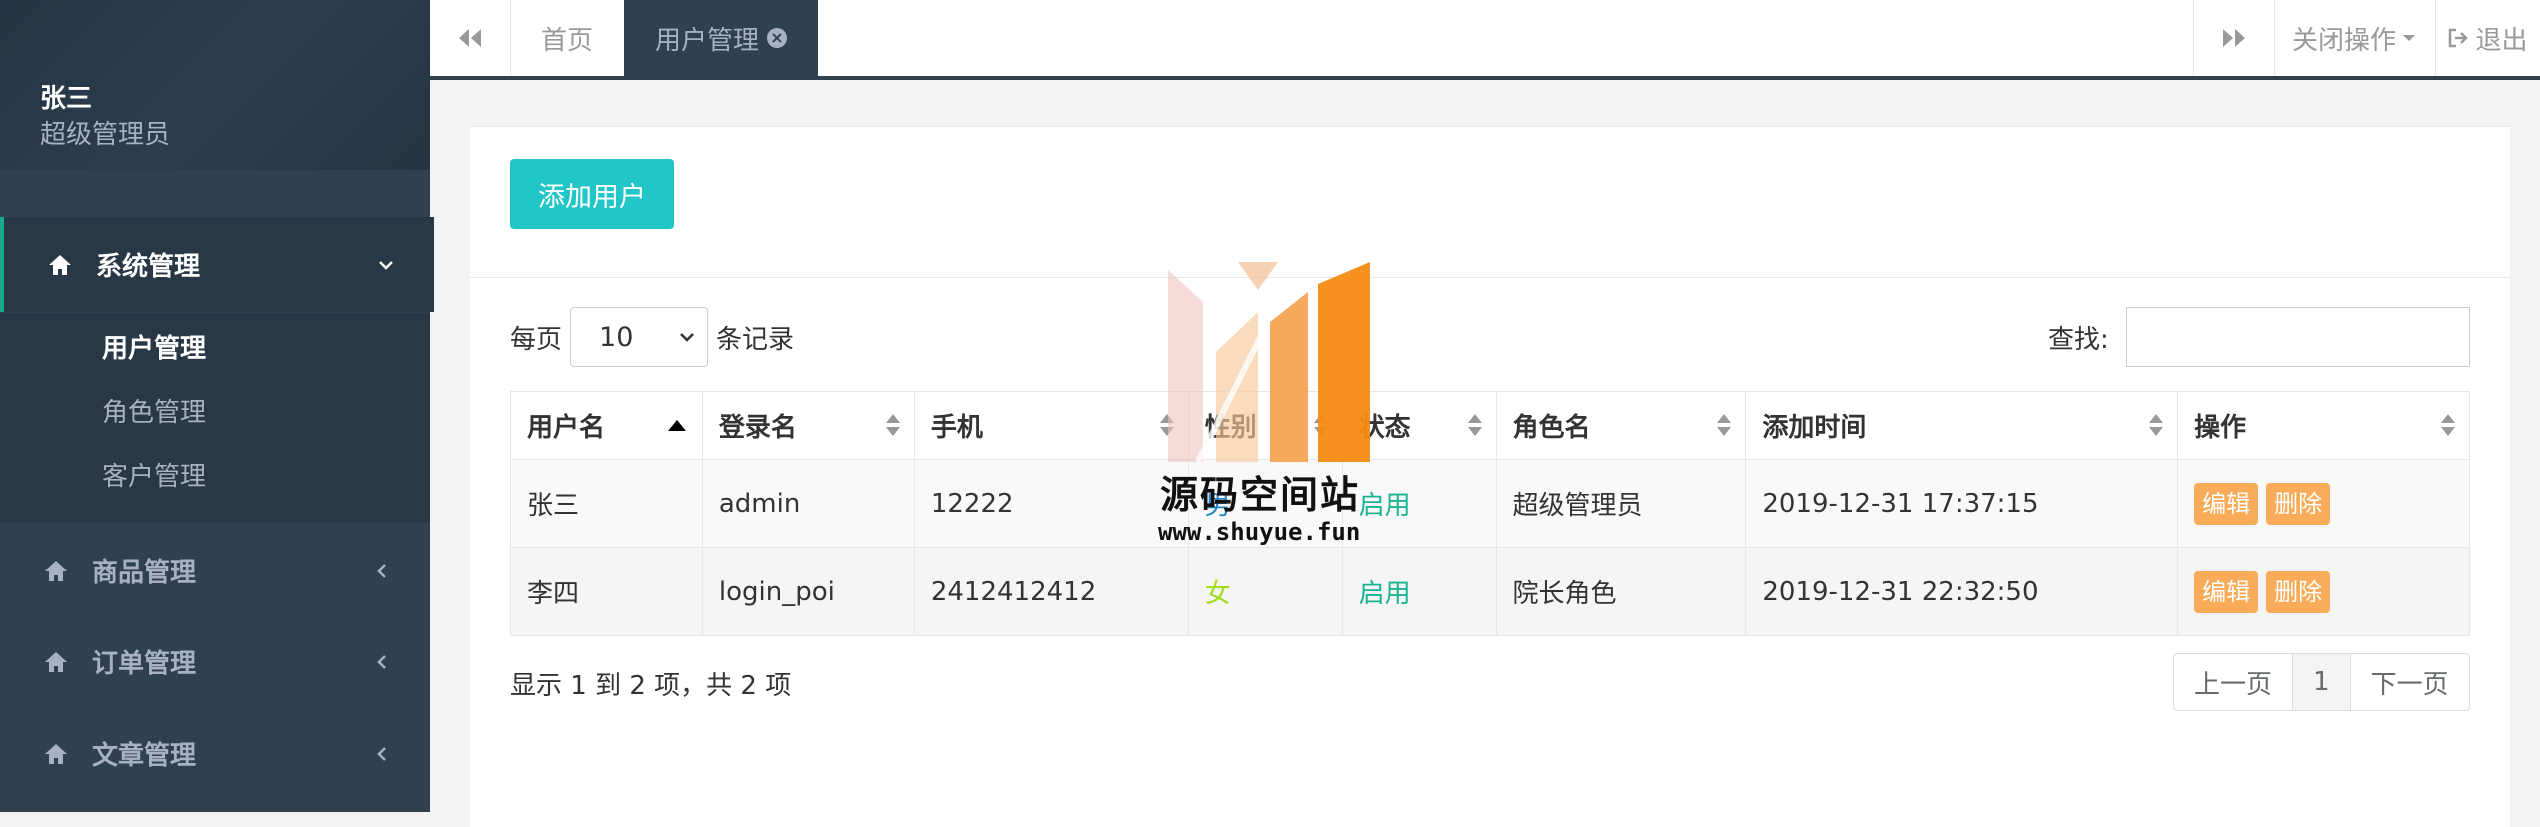 The height and width of the screenshot is (827, 2540). I want to click on caret-down-icon, so click(2409, 38).